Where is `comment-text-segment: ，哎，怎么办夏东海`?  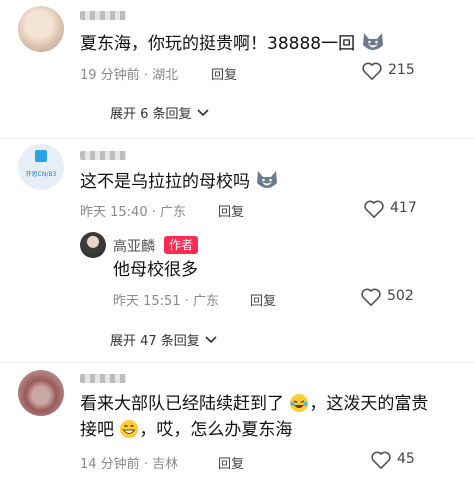 comment-text-segment: ，哎，怎么办夏东海 is located at coordinates (216, 430).